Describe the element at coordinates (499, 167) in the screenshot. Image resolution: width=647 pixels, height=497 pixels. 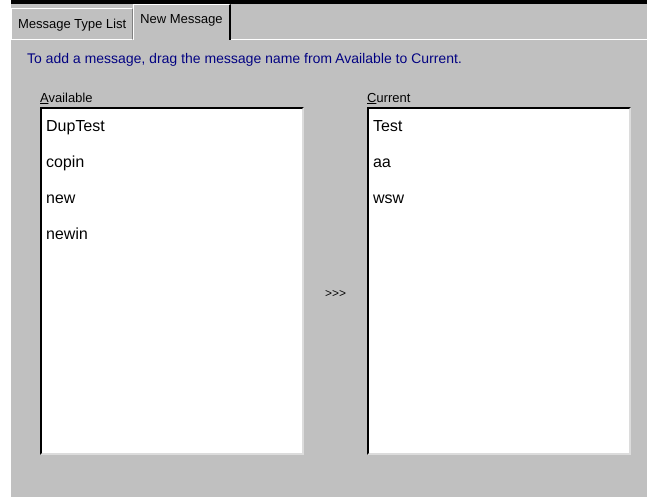
I see `list-item: aa` at that location.